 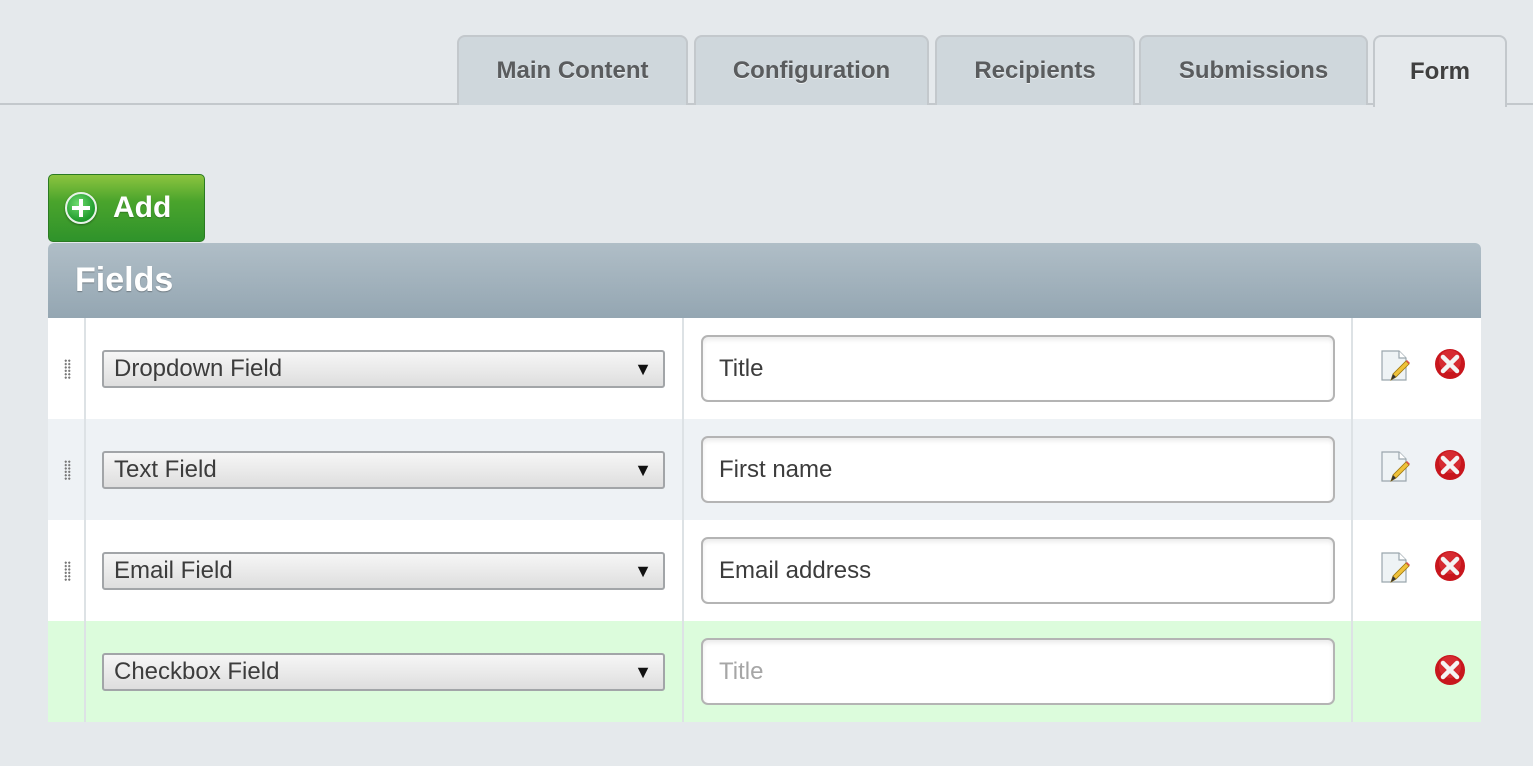 I want to click on tab-submissions: Submissions, so click(x=1253, y=70).